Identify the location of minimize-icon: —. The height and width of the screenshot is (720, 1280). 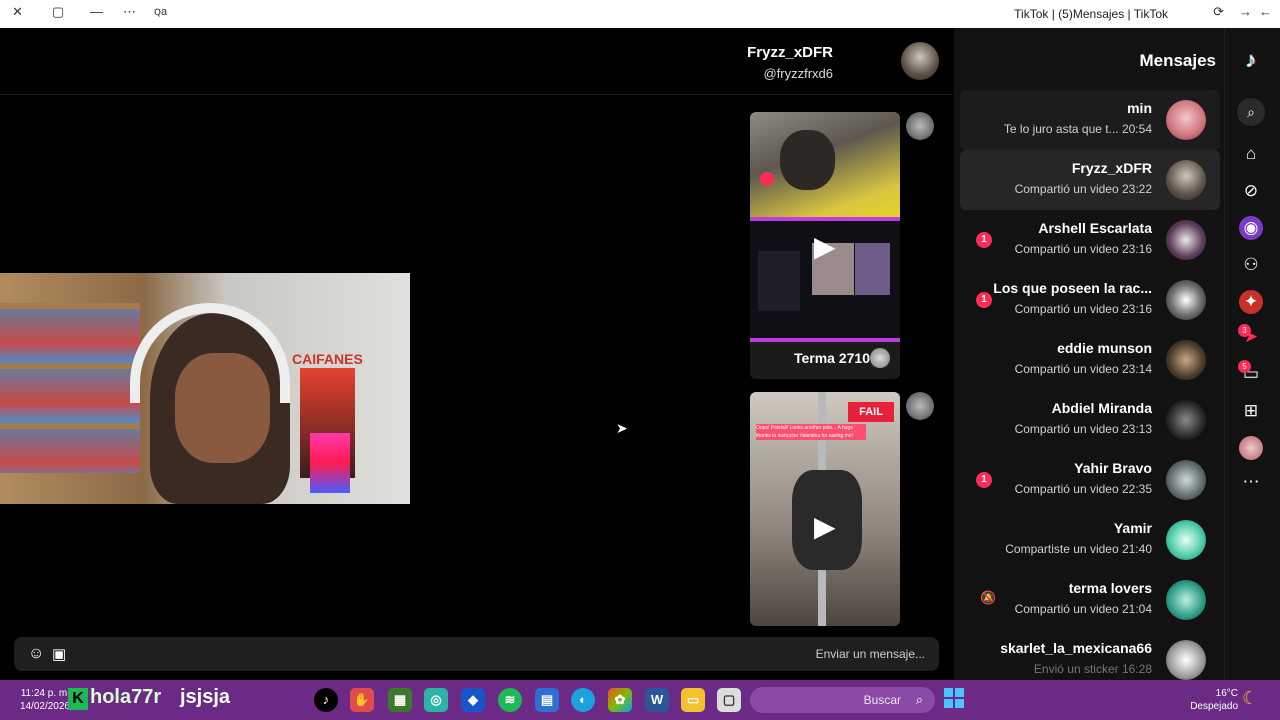
(96, 11).